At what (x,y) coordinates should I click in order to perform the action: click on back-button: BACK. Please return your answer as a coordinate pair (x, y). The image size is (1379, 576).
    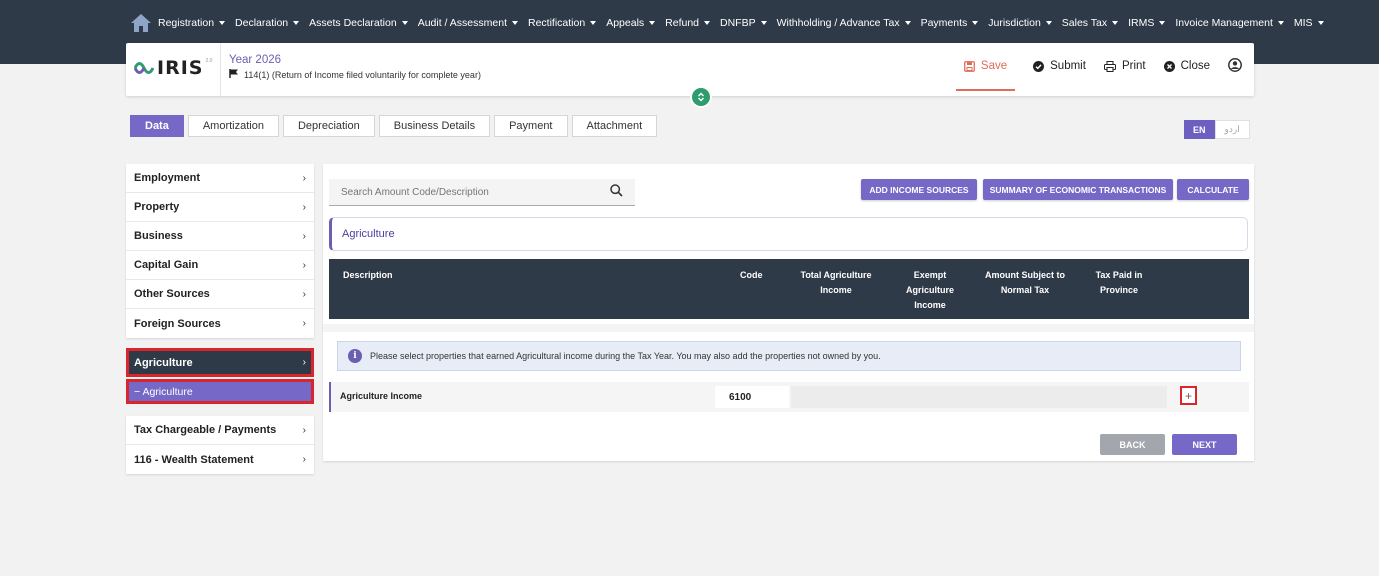
    Looking at the image, I should click on (1132, 444).